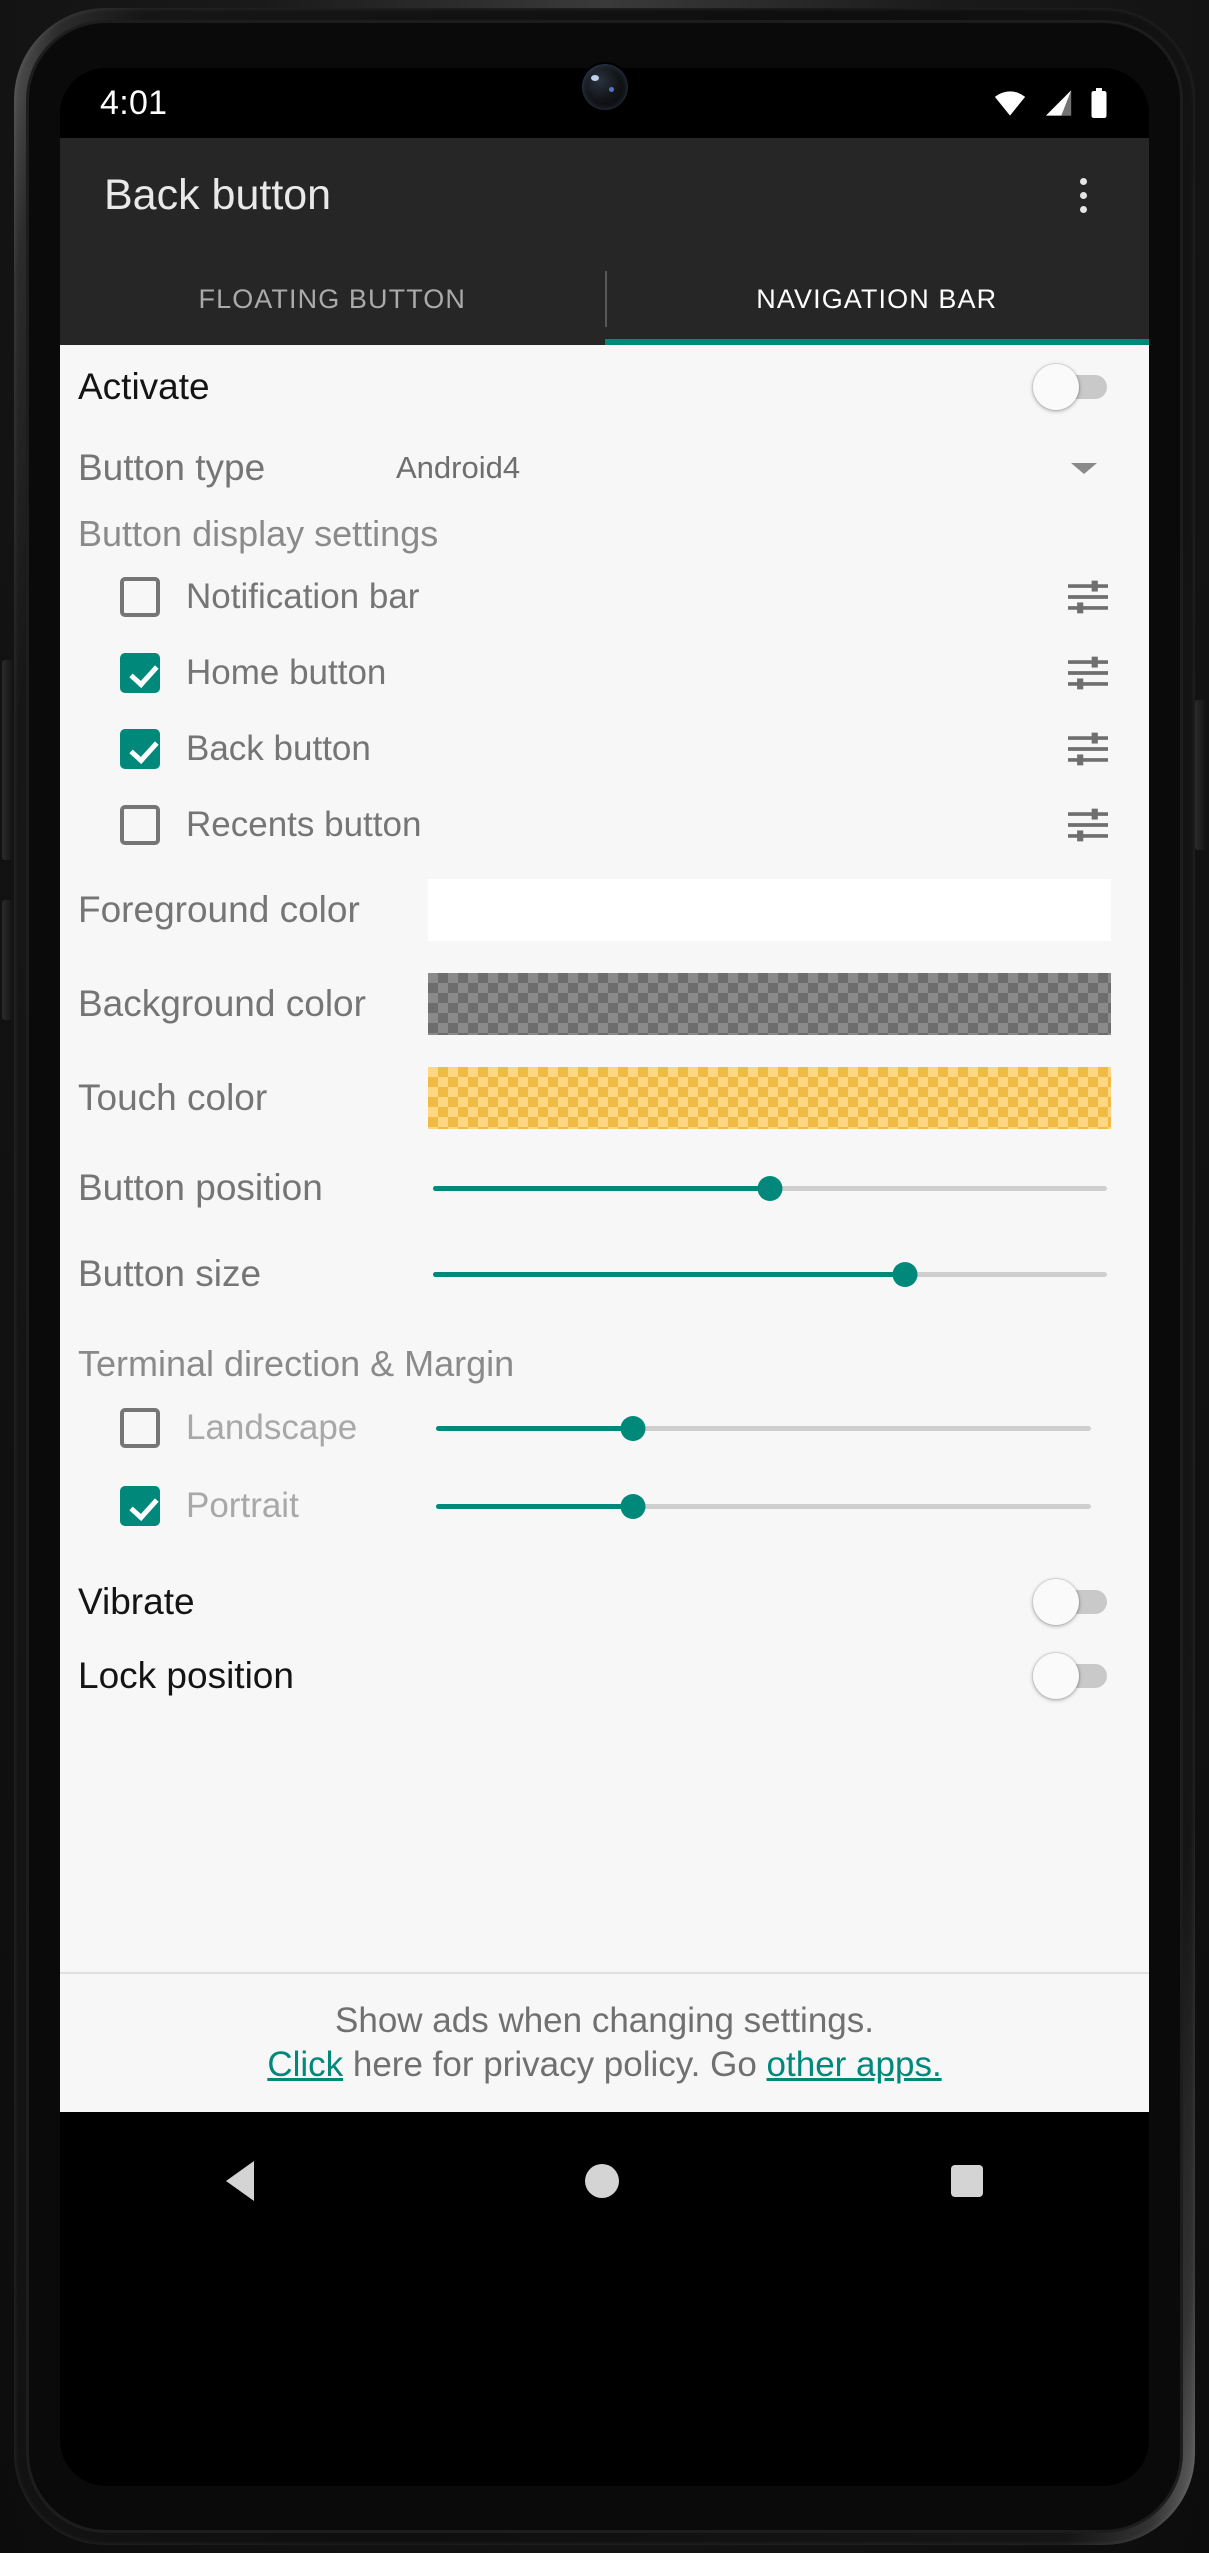 Image resolution: width=1209 pixels, height=2553 pixels. Describe the element at coordinates (170, 1273) in the screenshot. I see `button-size-label: Button size` at that location.